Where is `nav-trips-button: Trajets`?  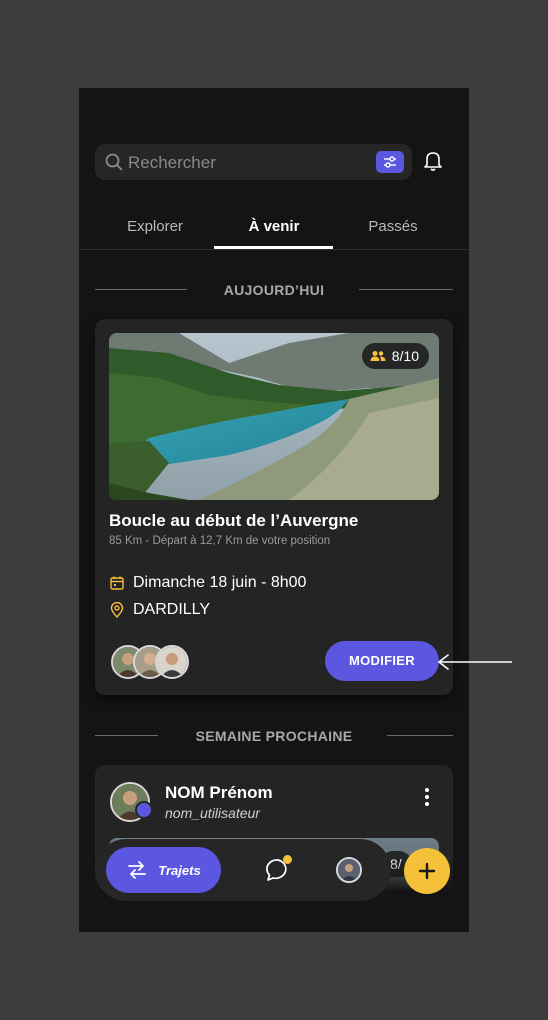 nav-trips-button: Trajets is located at coordinates (163, 870).